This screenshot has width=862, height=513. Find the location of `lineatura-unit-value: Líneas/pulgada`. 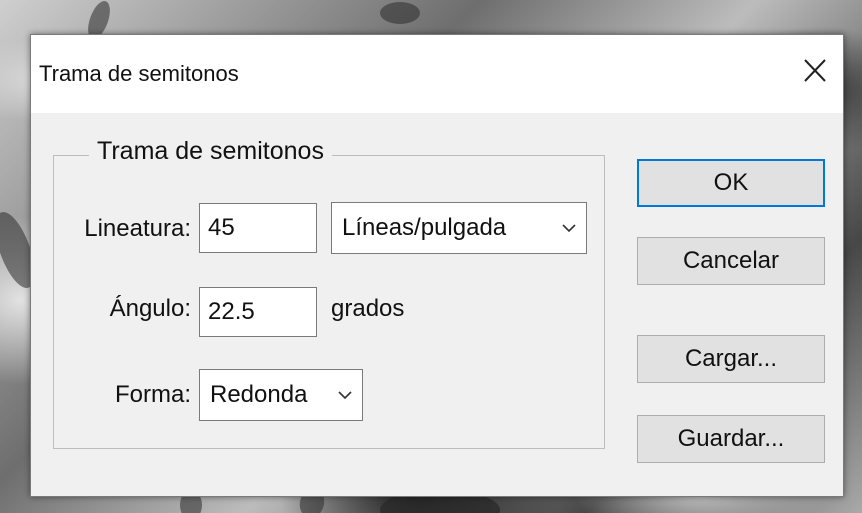

lineatura-unit-value: Líneas/pulgada is located at coordinates (424, 227).